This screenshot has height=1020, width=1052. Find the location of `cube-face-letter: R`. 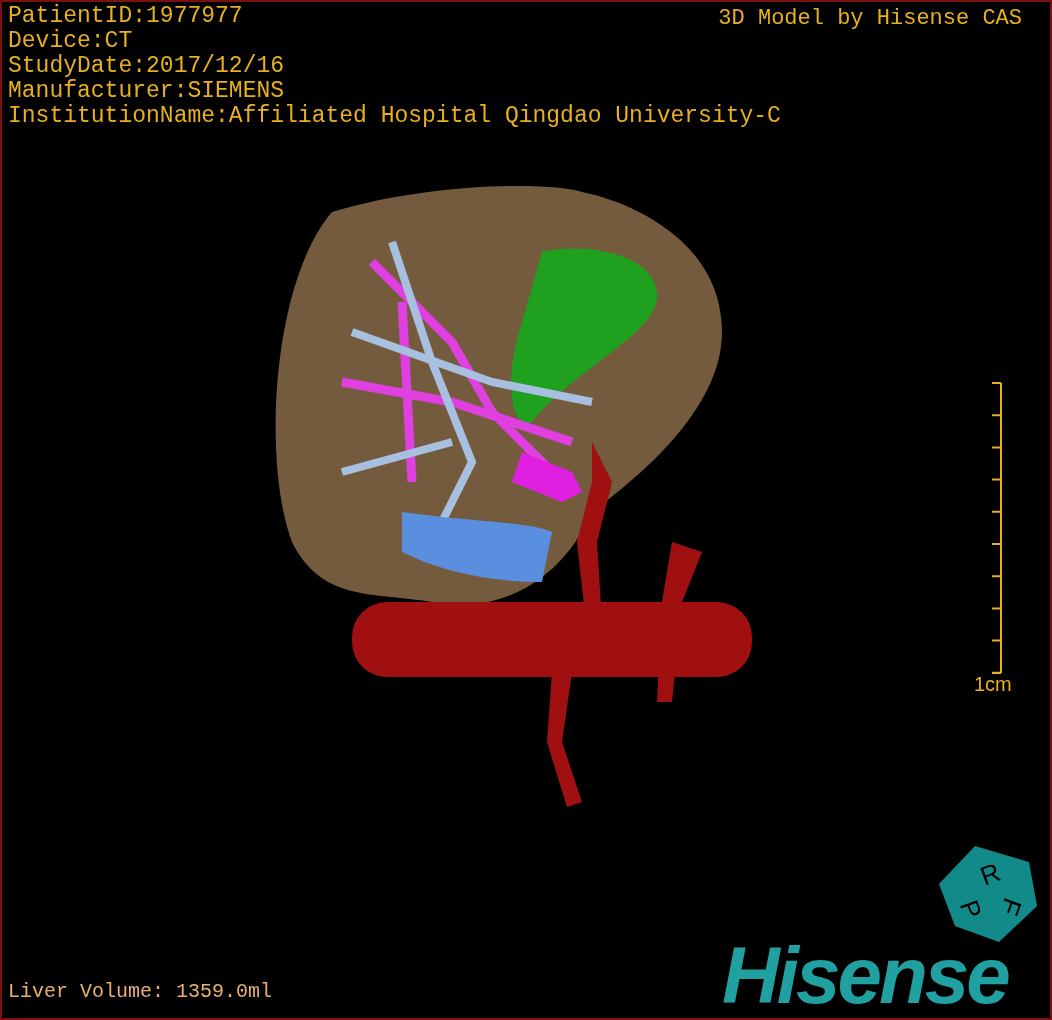

cube-face-letter: R is located at coordinates (990, 874).